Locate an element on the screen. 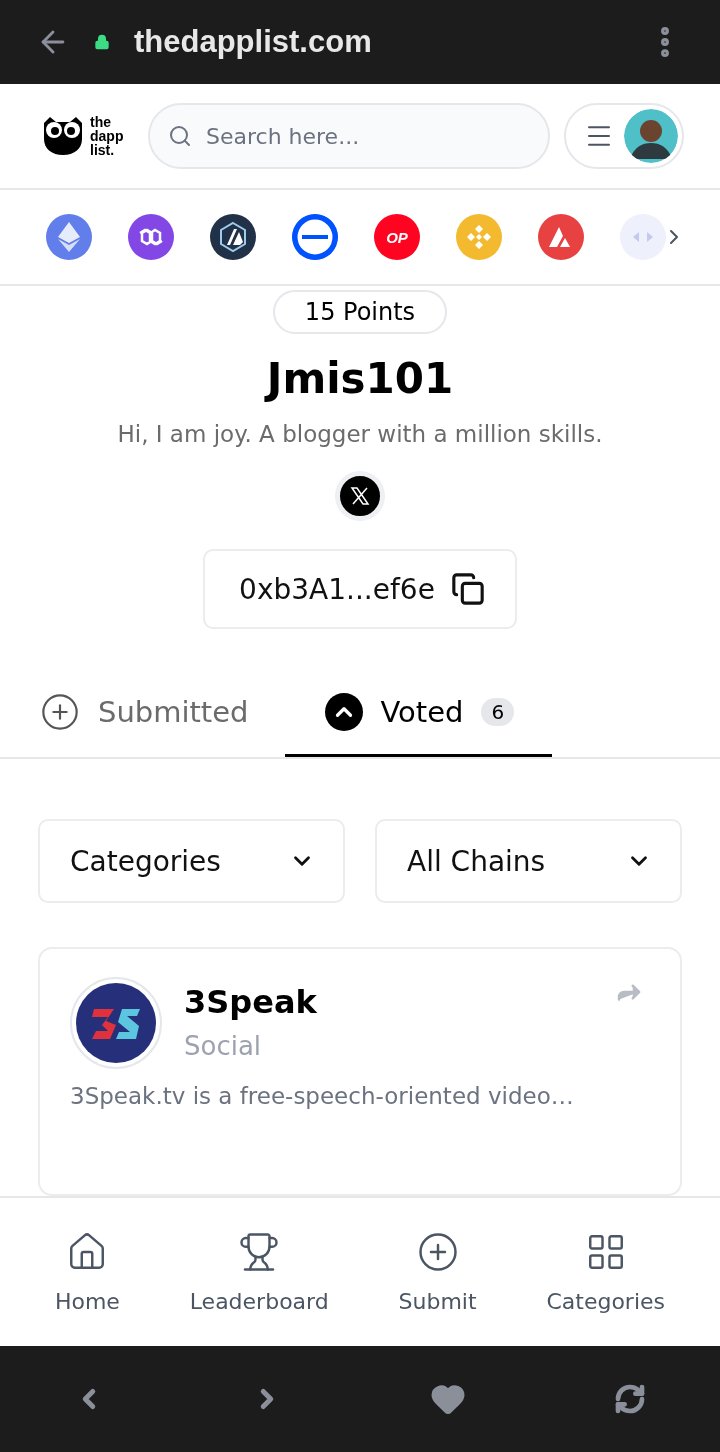 The height and width of the screenshot is (1452, 720). x-icon is located at coordinates (360, 496).